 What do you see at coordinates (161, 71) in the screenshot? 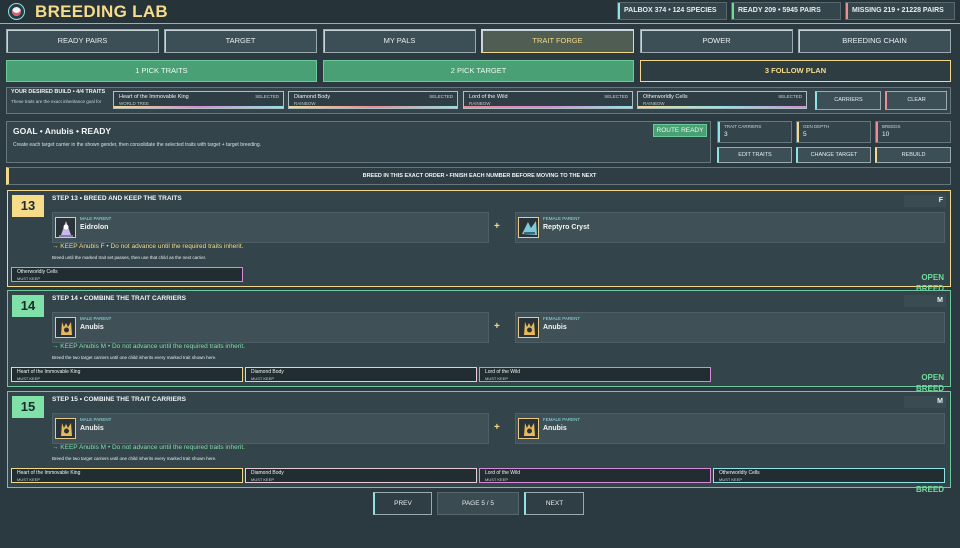
I see `step-pick-traits: 1 PICK TRAITS` at bounding box center [161, 71].